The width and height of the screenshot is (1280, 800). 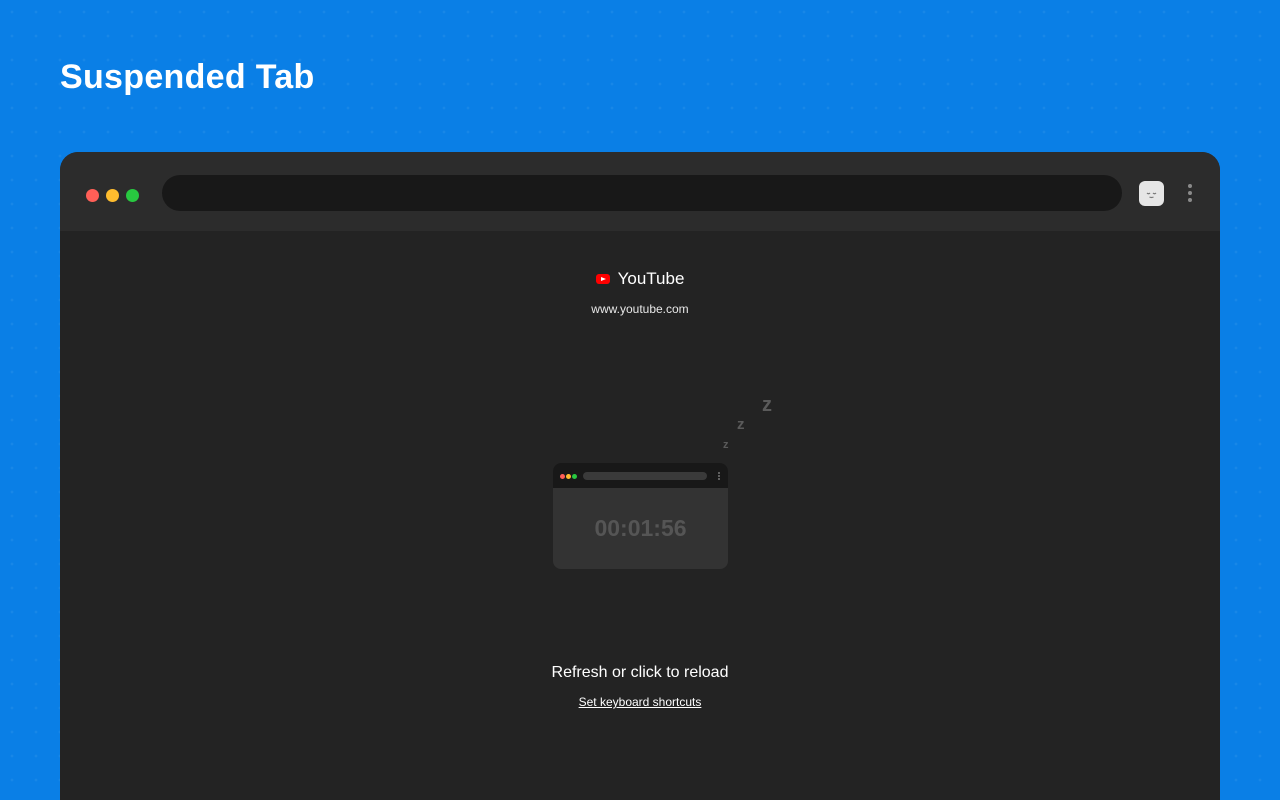 I want to click on maximize-window-button, so click(x=132, y=195).